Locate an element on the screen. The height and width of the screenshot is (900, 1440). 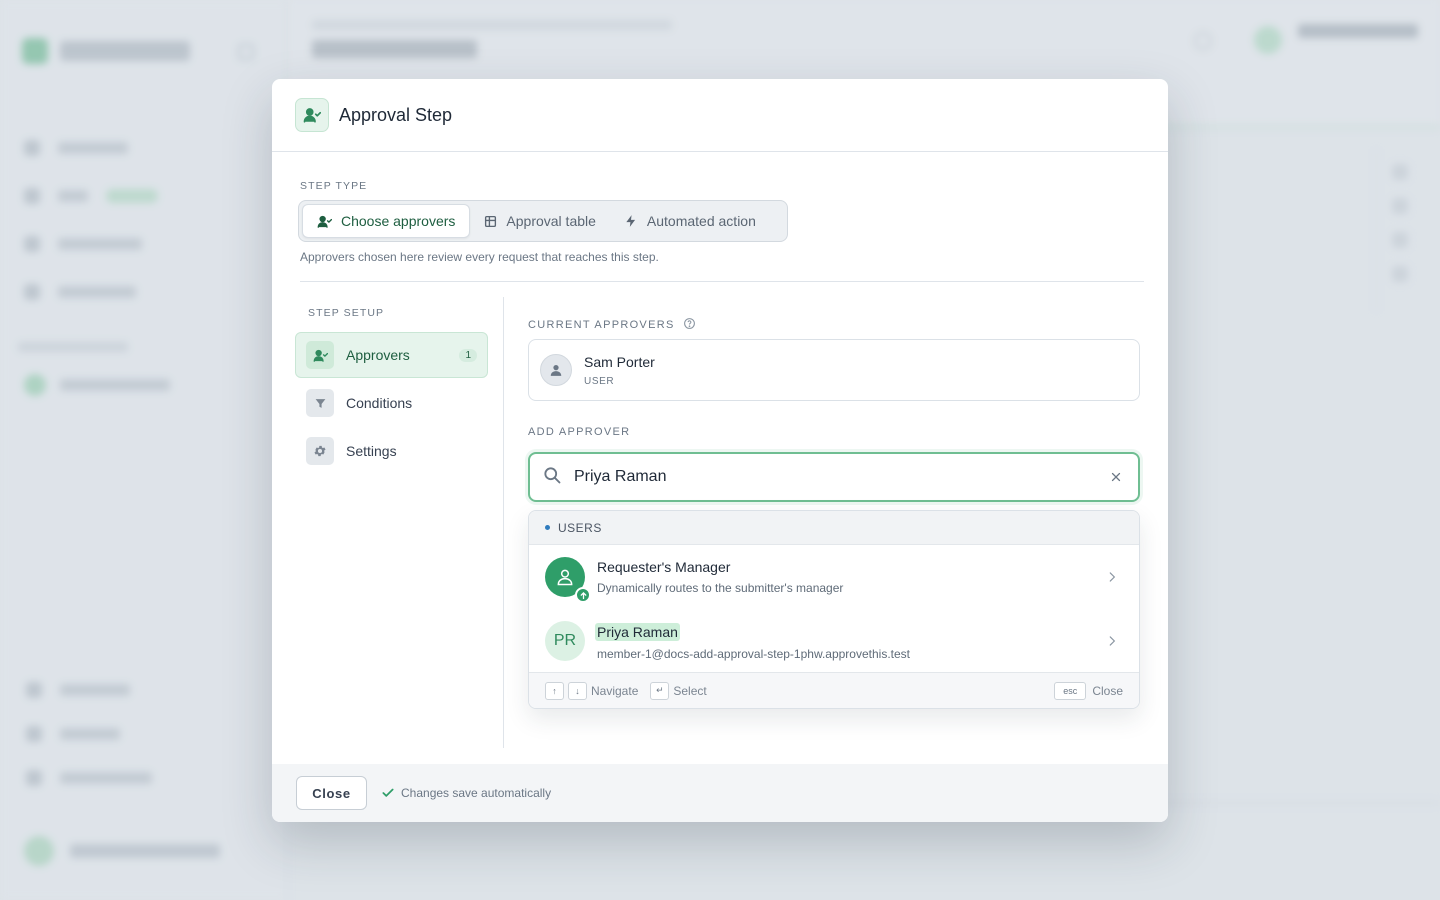
autosave-text: Changes save automatically is located at coordinates (476, 793).